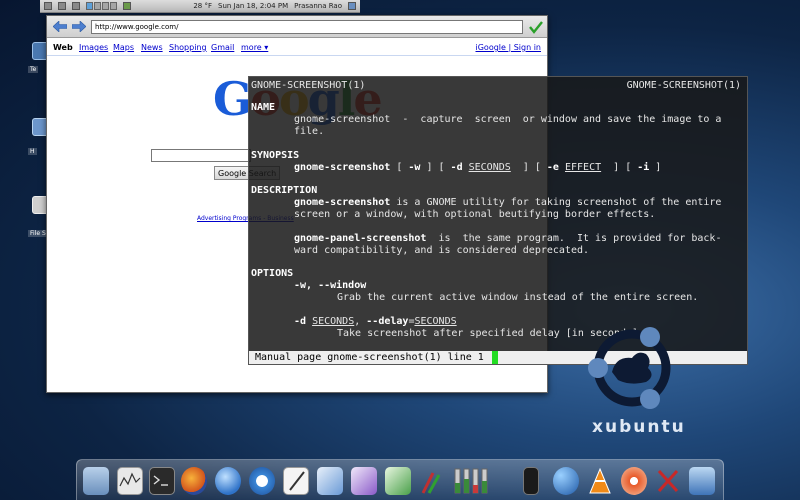 Image resolution: width=800 pixels, height=500 pixels. What do you see at coordinates (632, 365) in the screenshot?
I see `xubuntu-logo-icon` at bounding box center [632, 365].